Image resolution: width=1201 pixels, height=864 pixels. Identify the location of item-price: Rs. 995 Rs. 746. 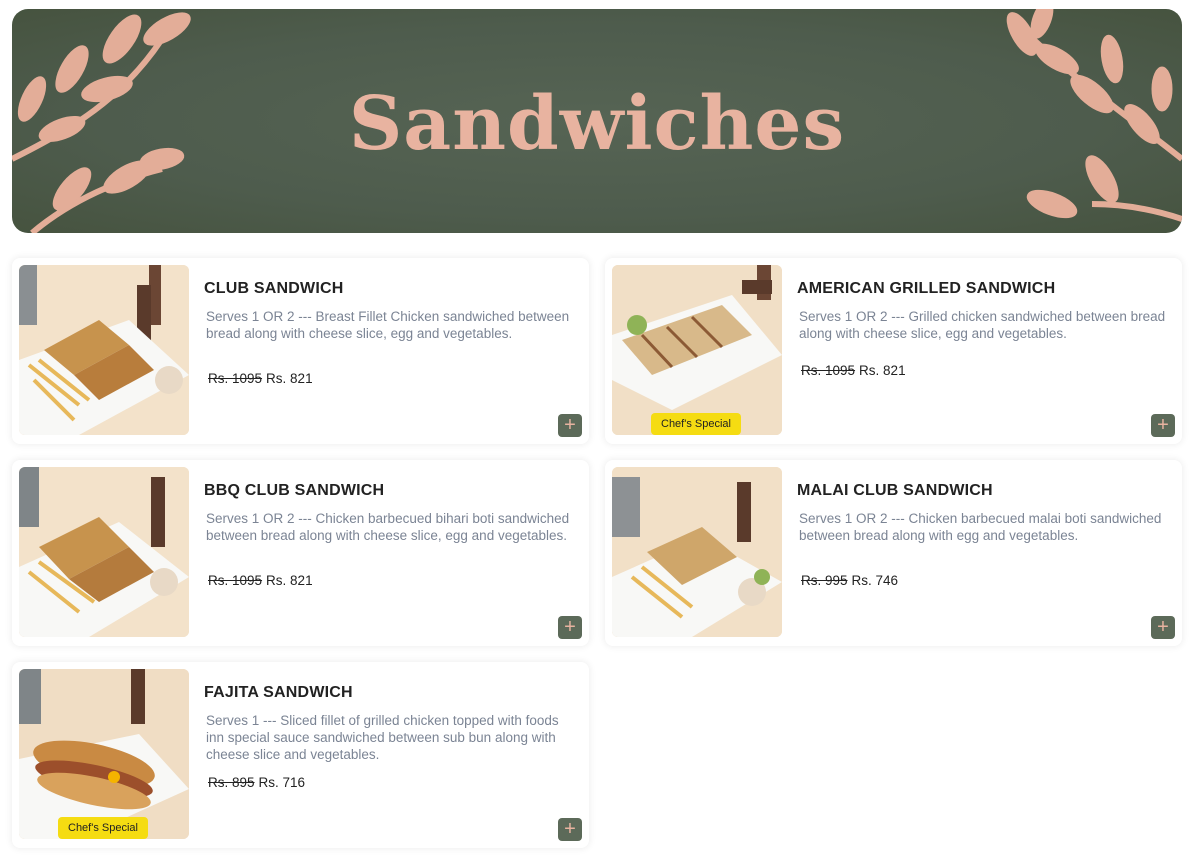
(849, 580).